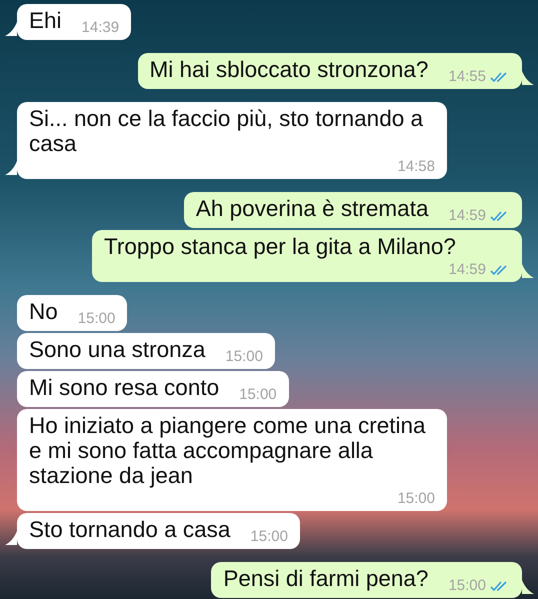 Image resolution: width=538 pixels, height=599 pixels. What do you see at coordinates (101, 28) in the screenshot?
I see `message-time: 14:39` at bounding box center [101, 28].